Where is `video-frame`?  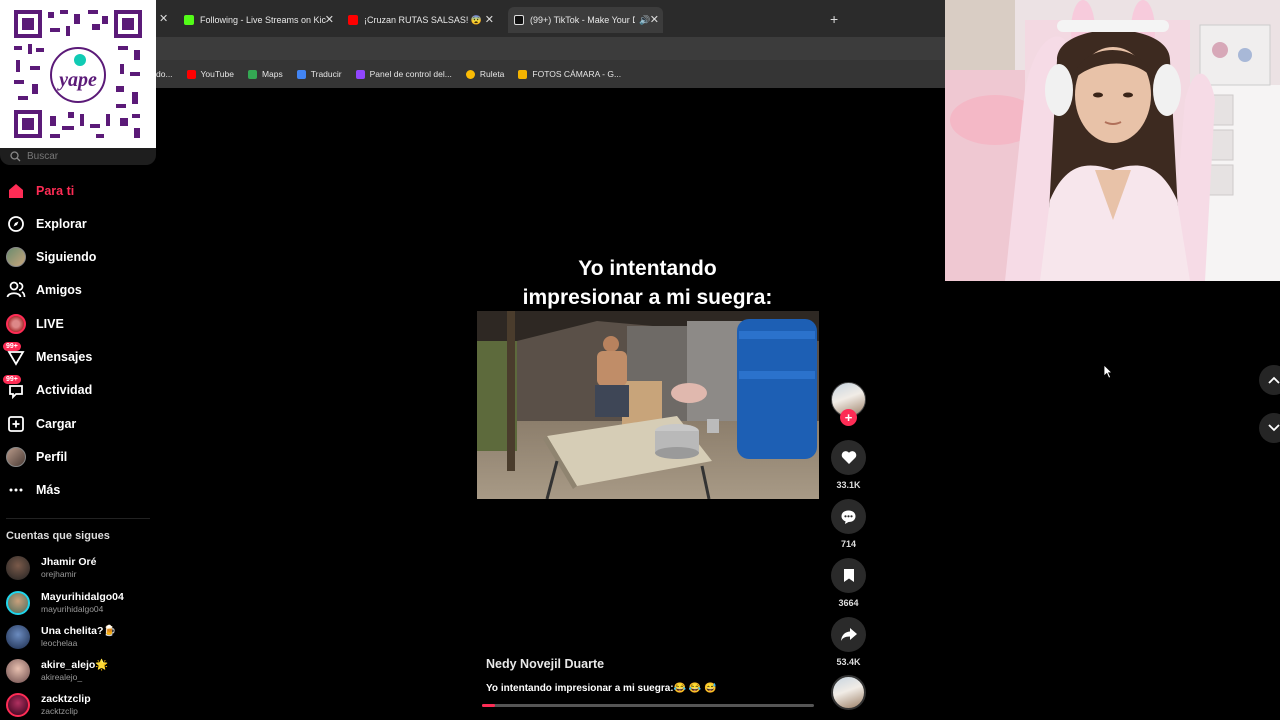 video-frame is located at coordinates (648, 405).